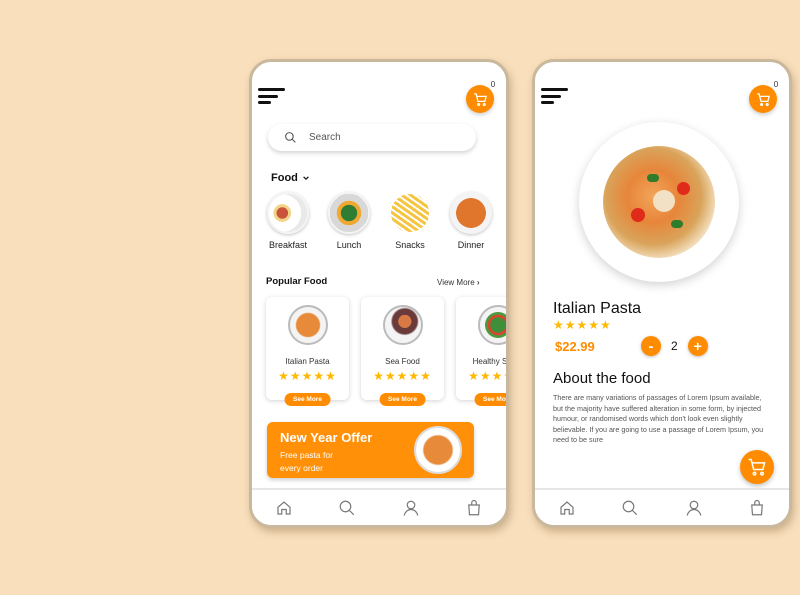 This screenshot has height=595, width=800. Describe the element at coordinates (402, 361) in the screenshot. I see `food-card-name: Sea Food` at that location.